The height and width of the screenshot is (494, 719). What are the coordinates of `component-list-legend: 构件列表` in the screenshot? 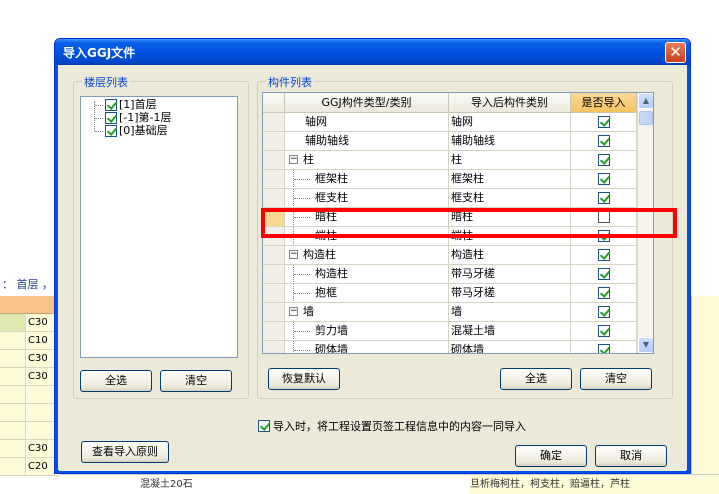 It's located at (290, 82).